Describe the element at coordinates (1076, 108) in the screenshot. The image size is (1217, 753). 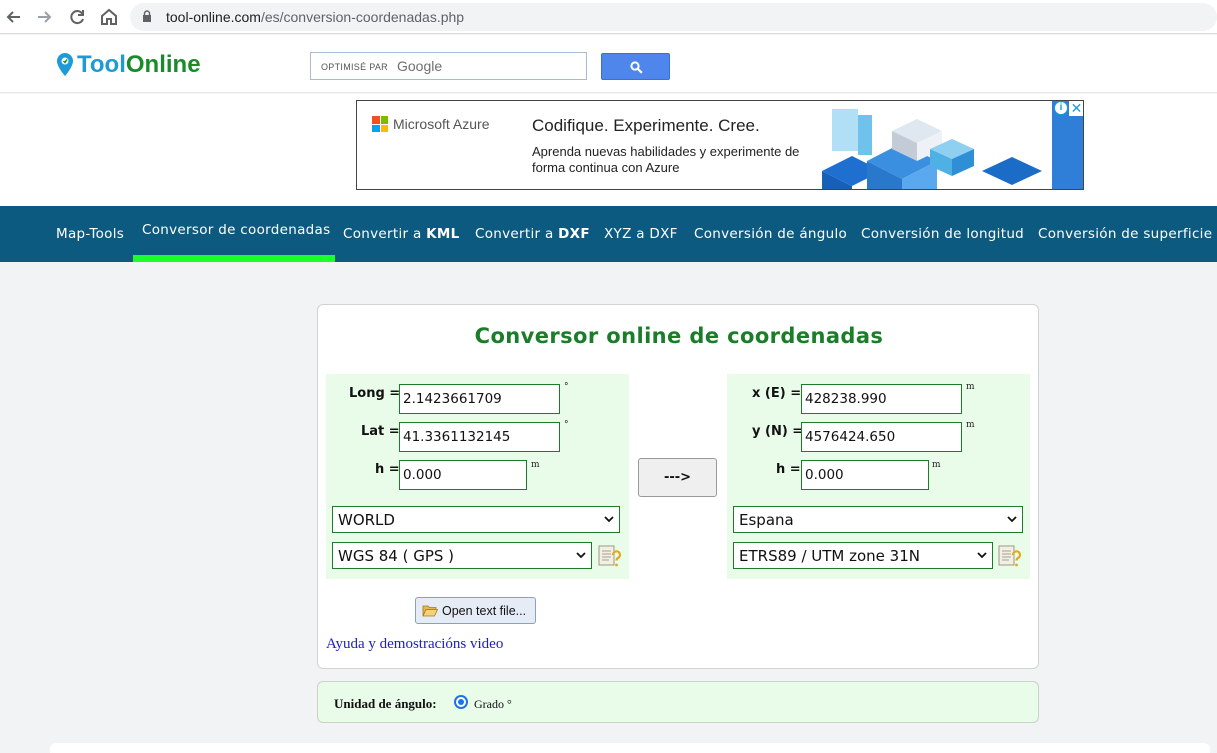
I see `ad-close-icon: ✕` at that location.